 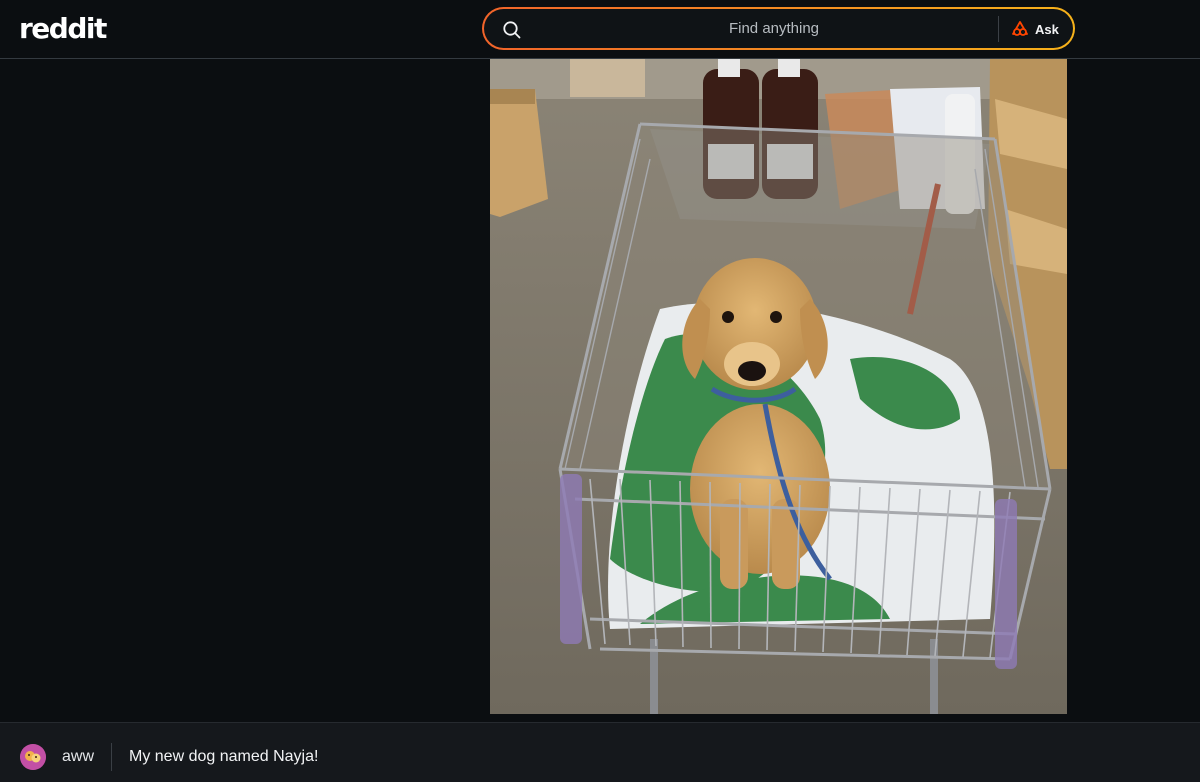 I want to click on post-title: My new dog named Nayja!, so click(x=223, y=757).